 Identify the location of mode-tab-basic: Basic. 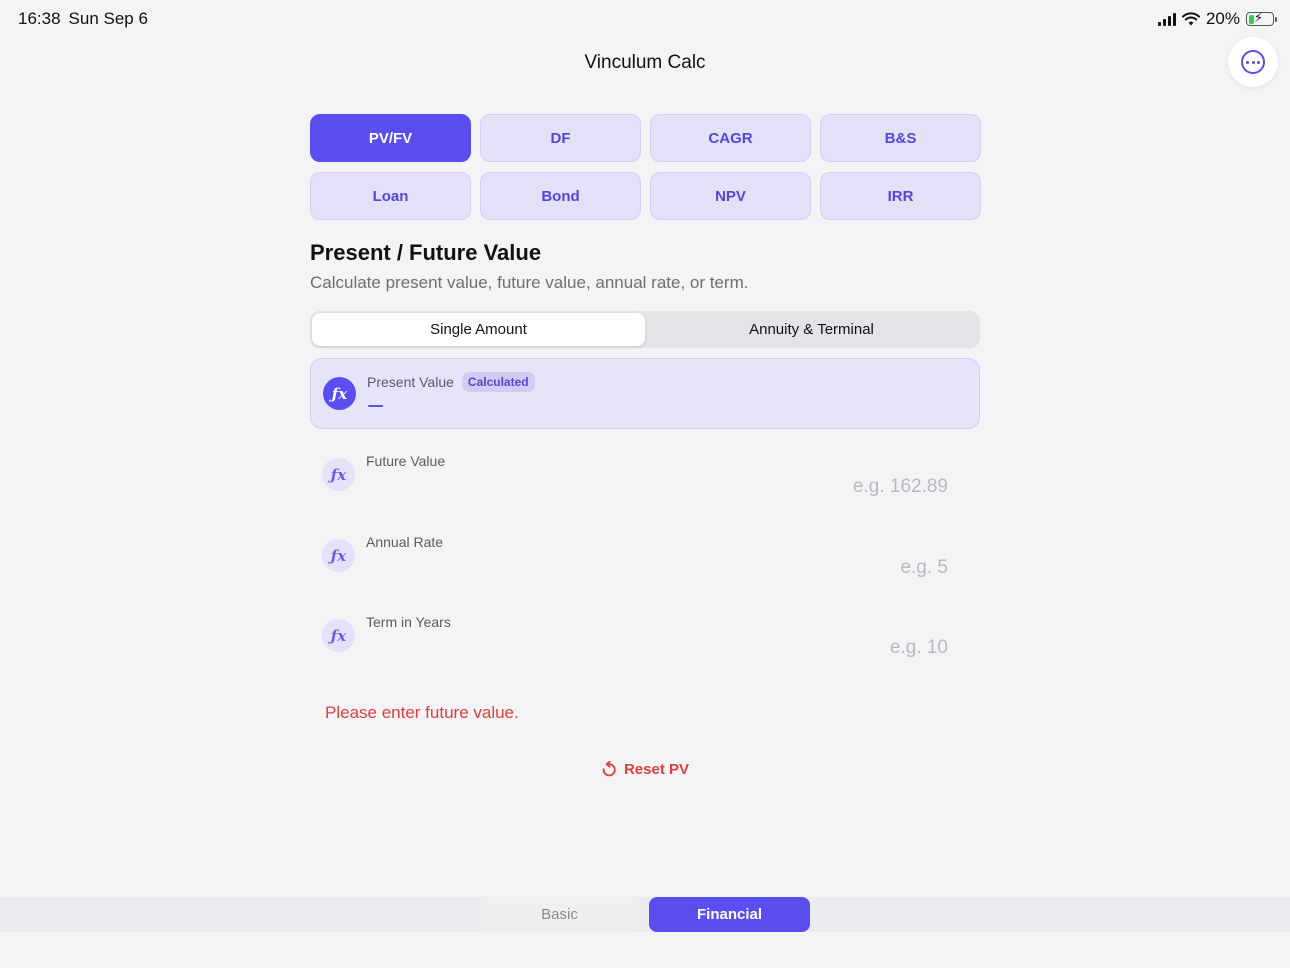
(559, 914).